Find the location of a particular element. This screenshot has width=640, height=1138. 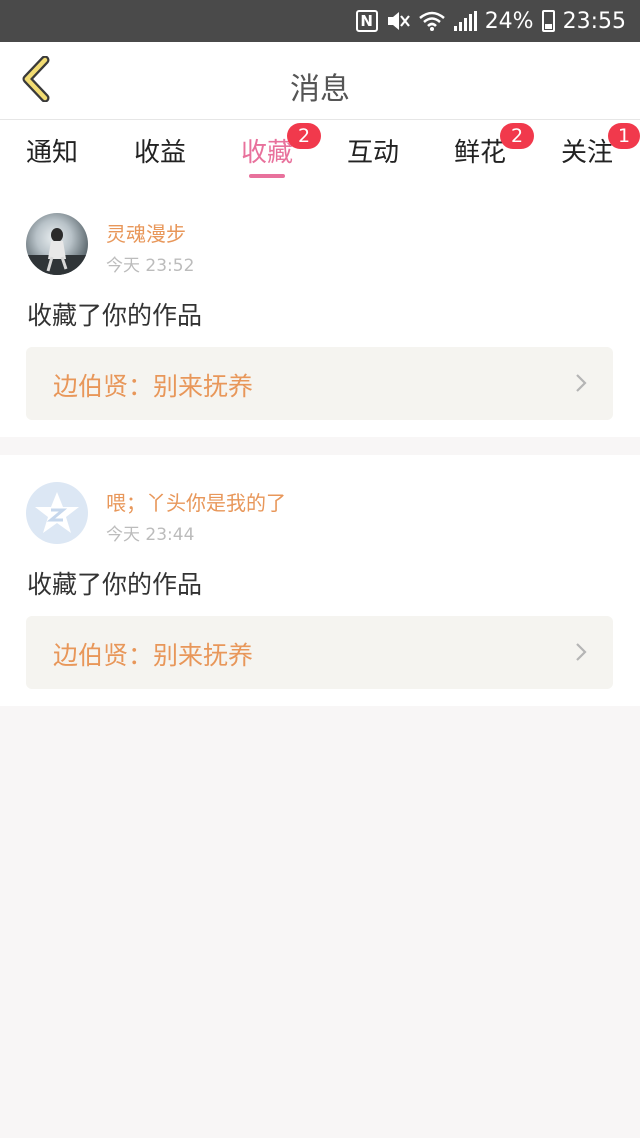

user-photo-avatar is located at coordinates (57, 244).